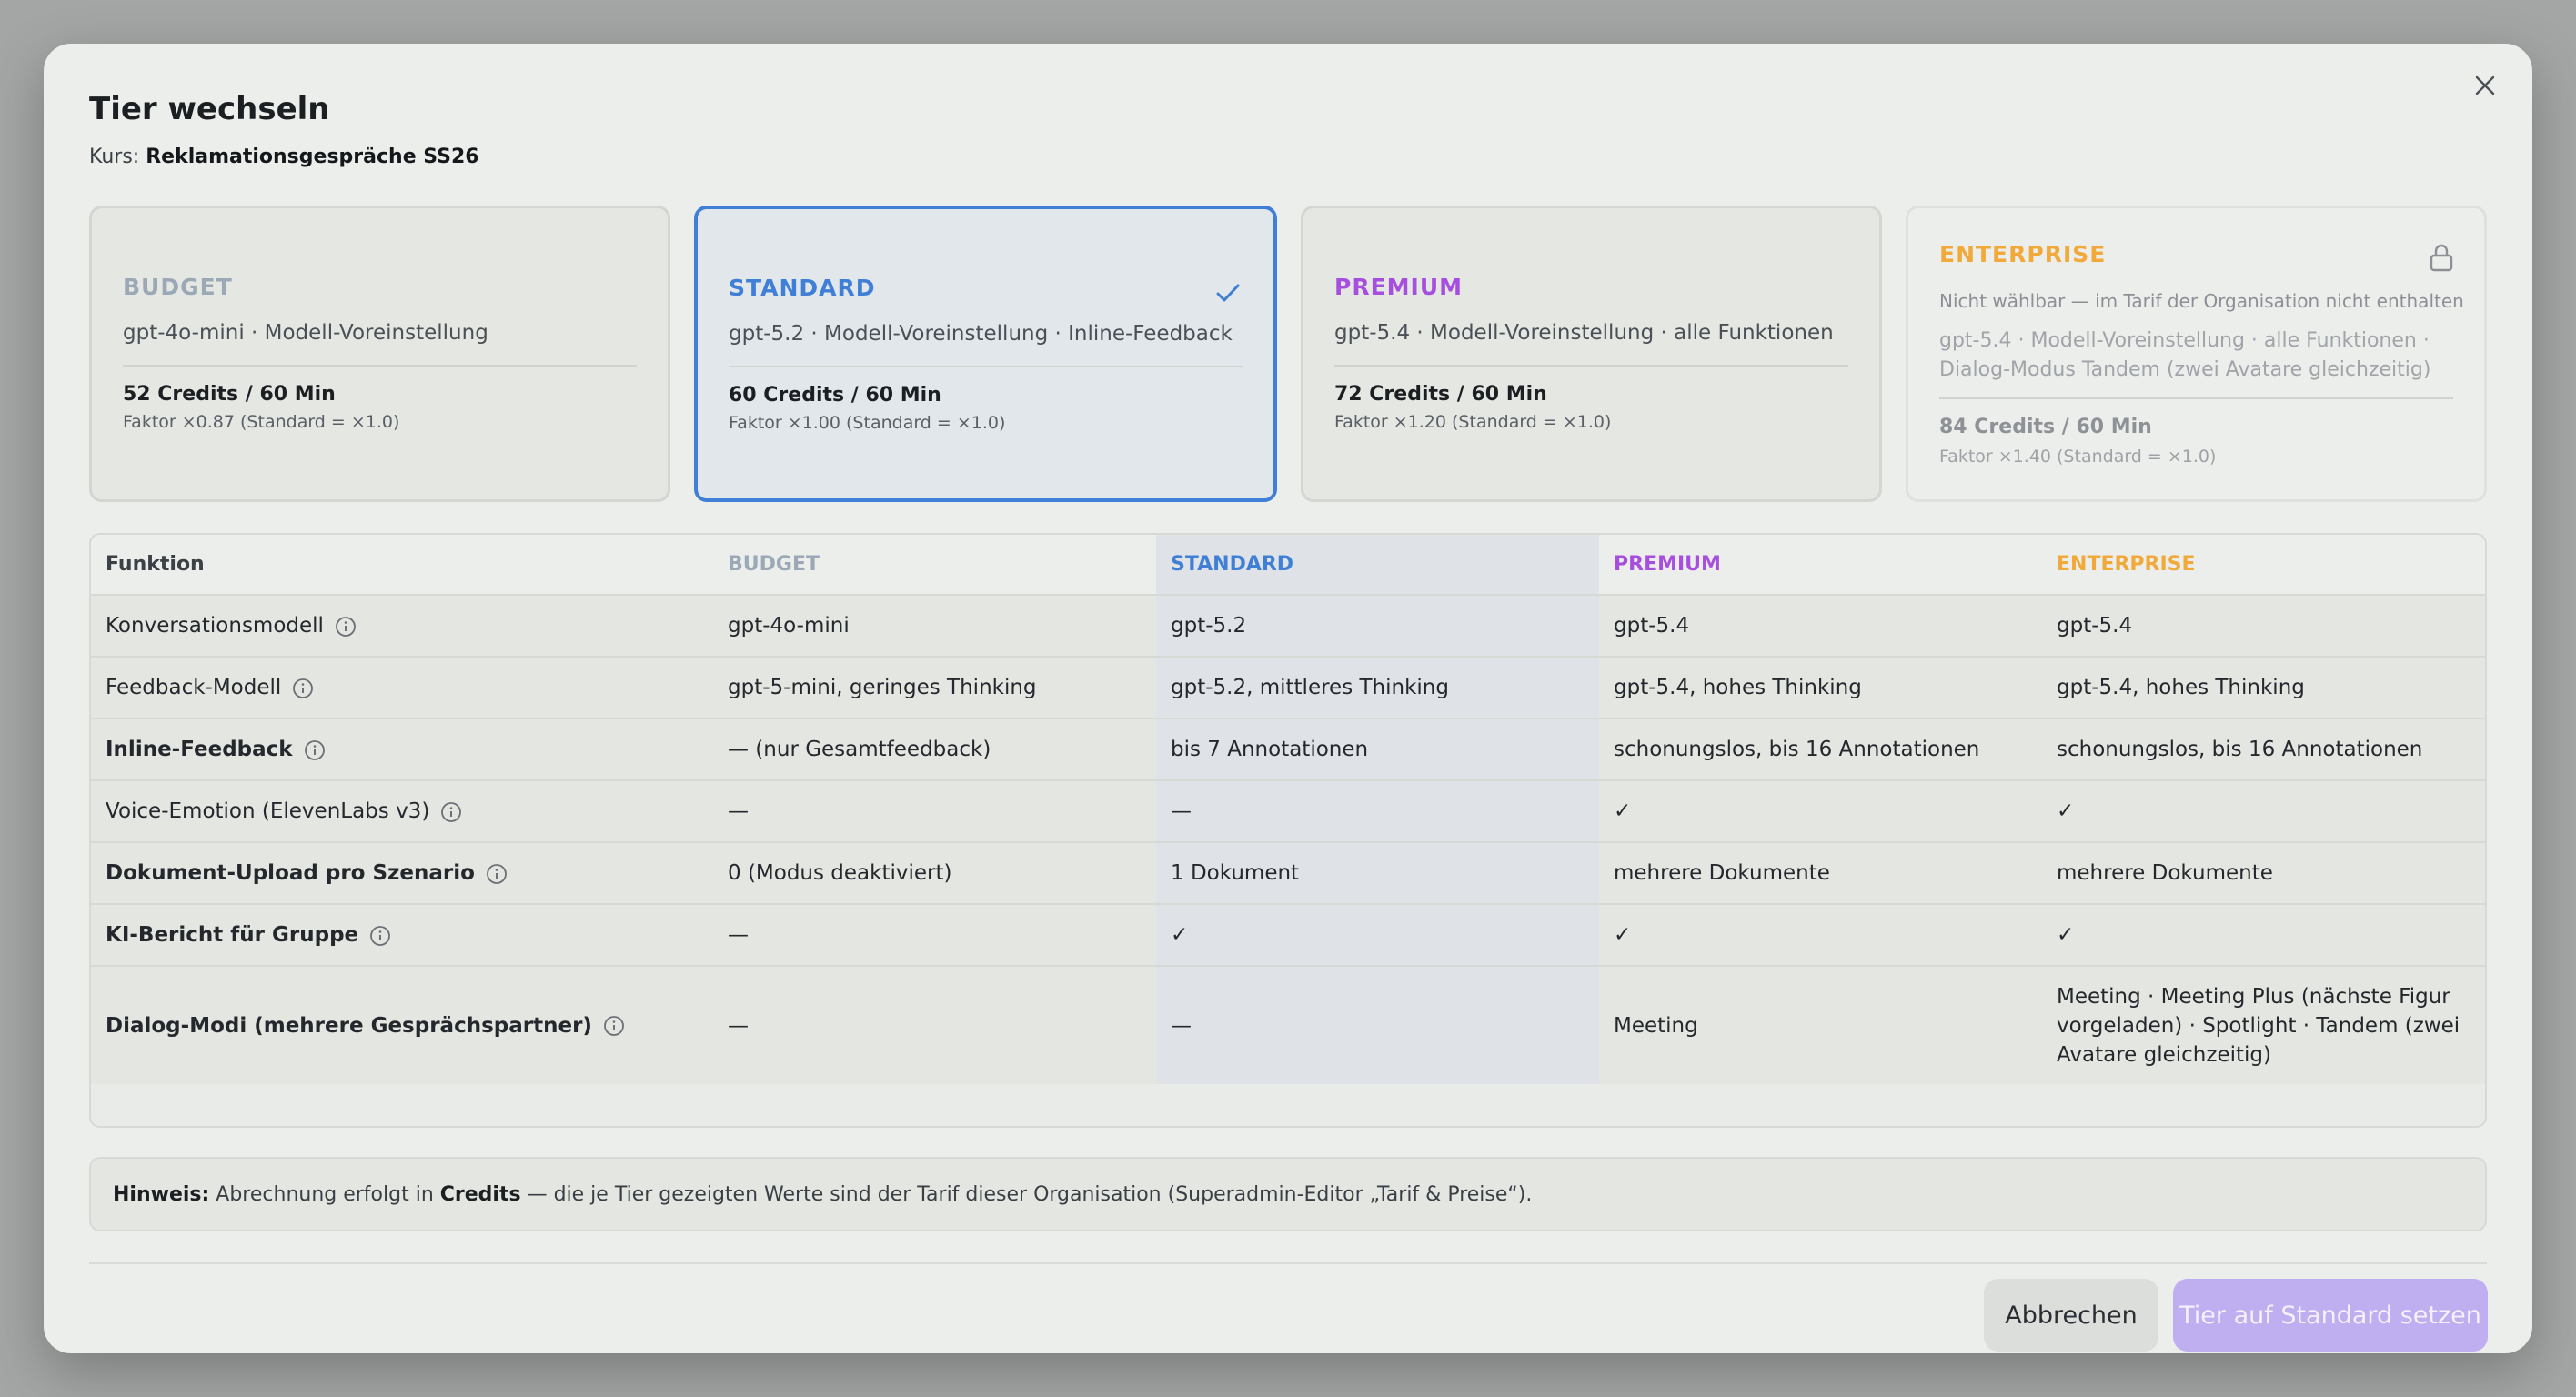 Image resolution: width=2576 pixels, height=1397 pixels. I want to click on tier-credits: 72 Credits / 60 Min, so click(1440, 395).